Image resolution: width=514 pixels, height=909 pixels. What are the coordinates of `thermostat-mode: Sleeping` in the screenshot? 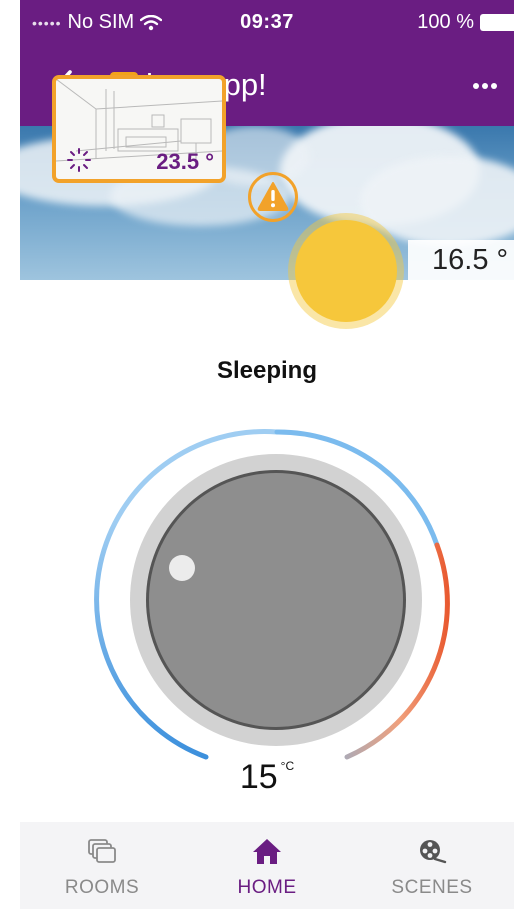 It's located at (267, 370).